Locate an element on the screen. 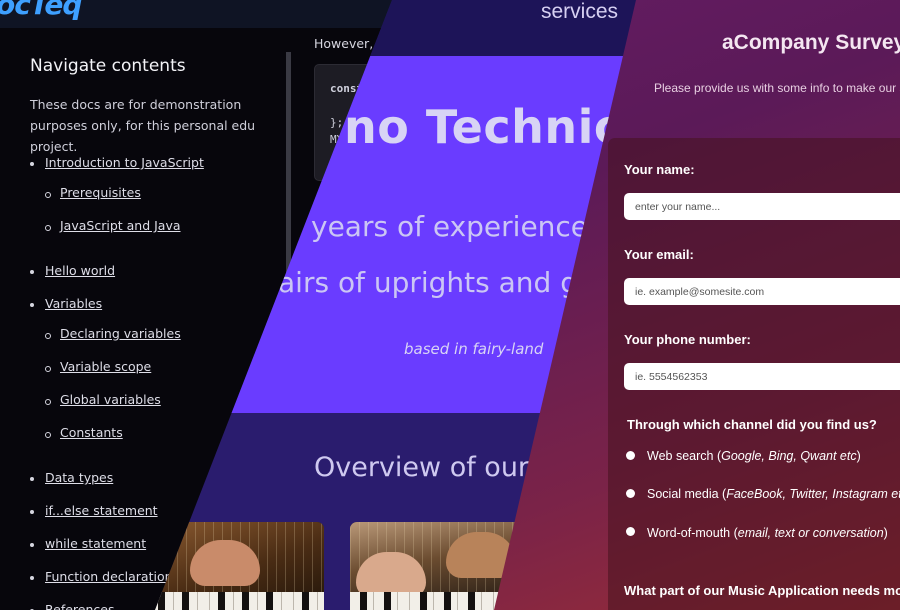 This screenshot has width=900, height=610. hero-tagline: based in fairy-land is located at coordinates (474, 349).